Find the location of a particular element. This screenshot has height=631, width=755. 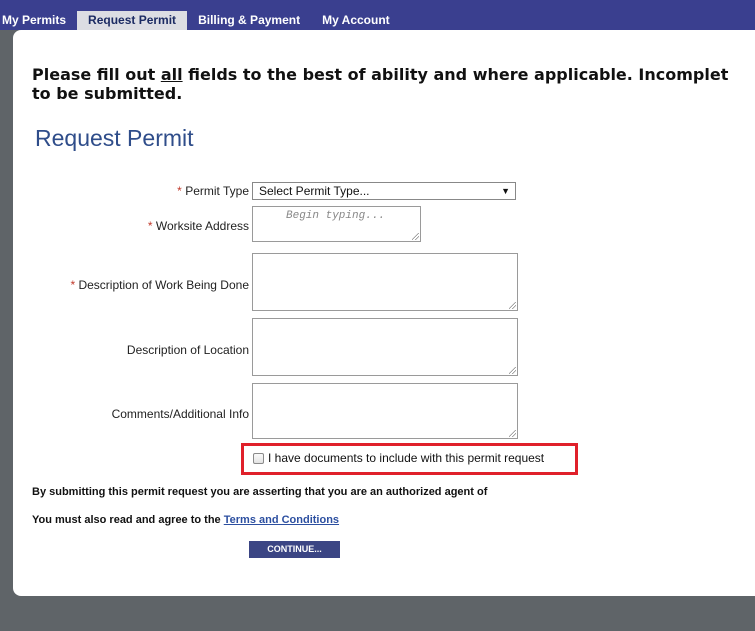

comments-textarea is located at coordinates (385, 411).